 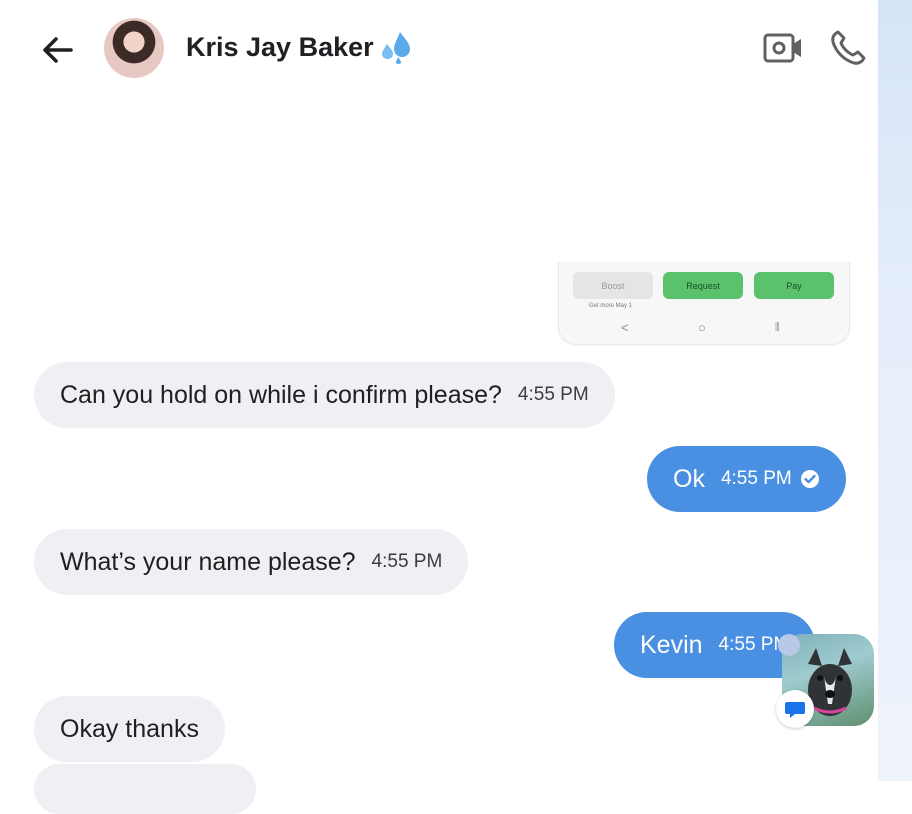 I want to click on side-background-strip, so click(x=895, y=390).